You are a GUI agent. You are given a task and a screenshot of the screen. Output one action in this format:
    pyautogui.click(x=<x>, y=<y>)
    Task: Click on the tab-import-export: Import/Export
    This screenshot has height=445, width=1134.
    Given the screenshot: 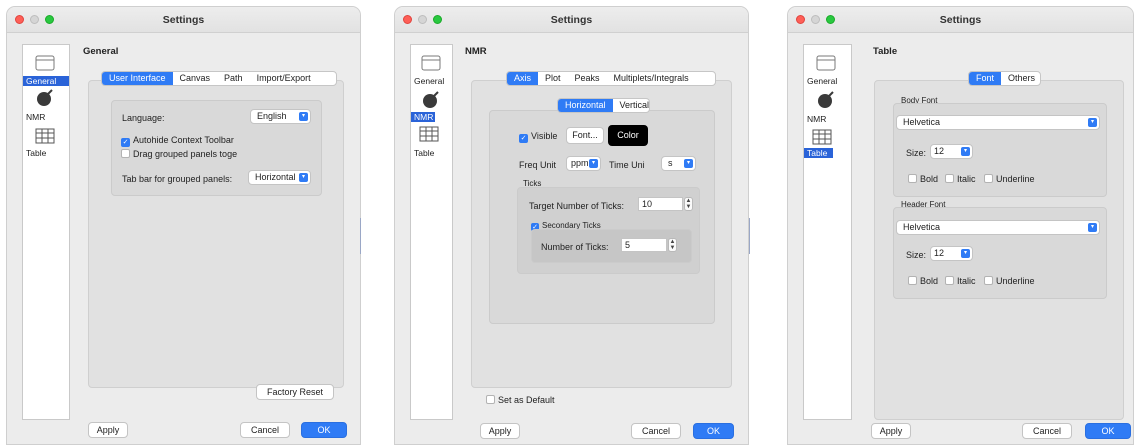 What is the action you would take?
    pyautogui.click(x=284, y=78)
    